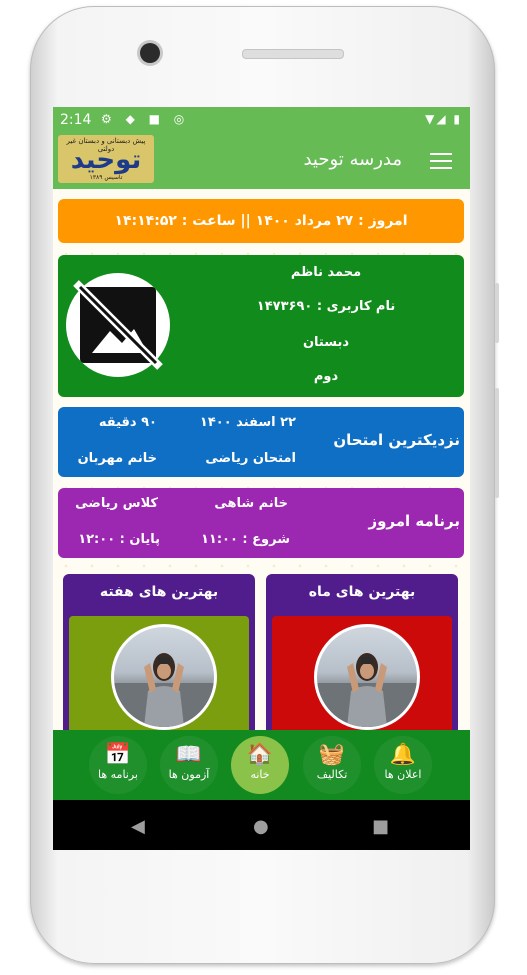 The height and width of the screenshot is (975, 527). Describe the element at coordinates (261, 120) in the screenshot. I see `status-bar: 2:14 ⚙ ◆ ■ ◎ ▼◢ ▮` at that location.